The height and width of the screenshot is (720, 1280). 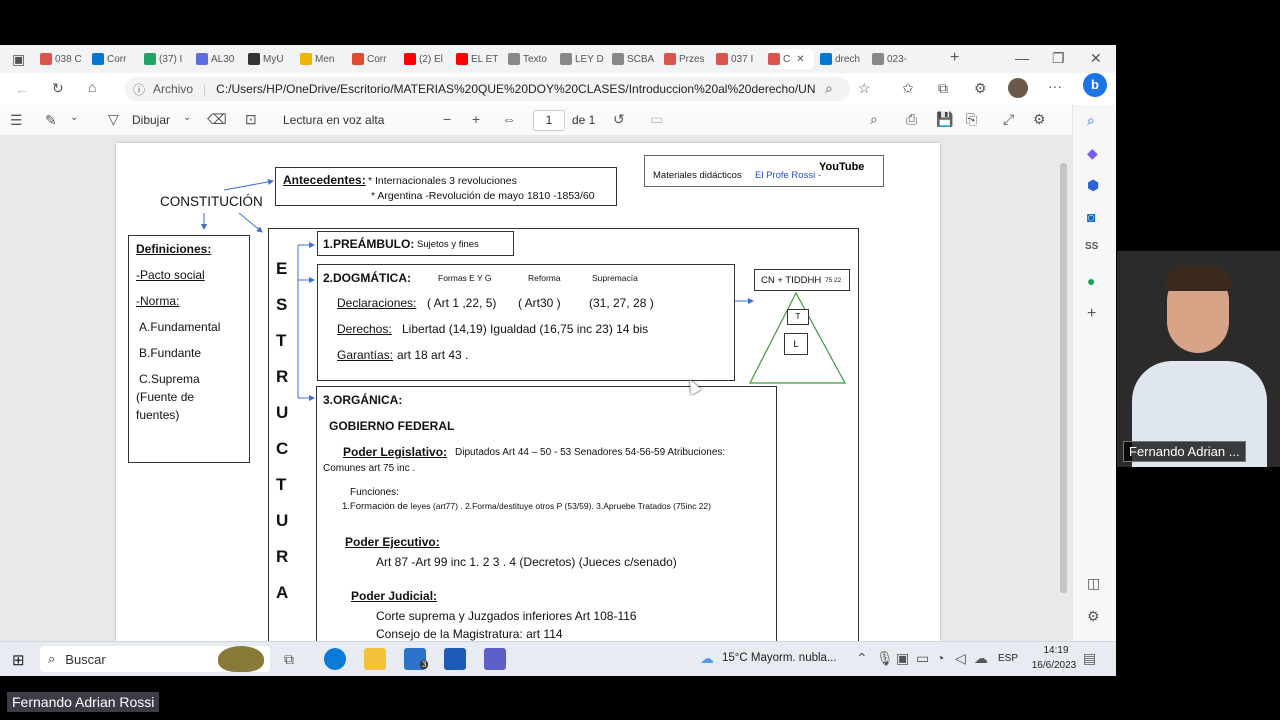 What do you see at coordinates (323, 59) in the screenshot?
I see `tab-5: Men` at bounding box center [323, 59].